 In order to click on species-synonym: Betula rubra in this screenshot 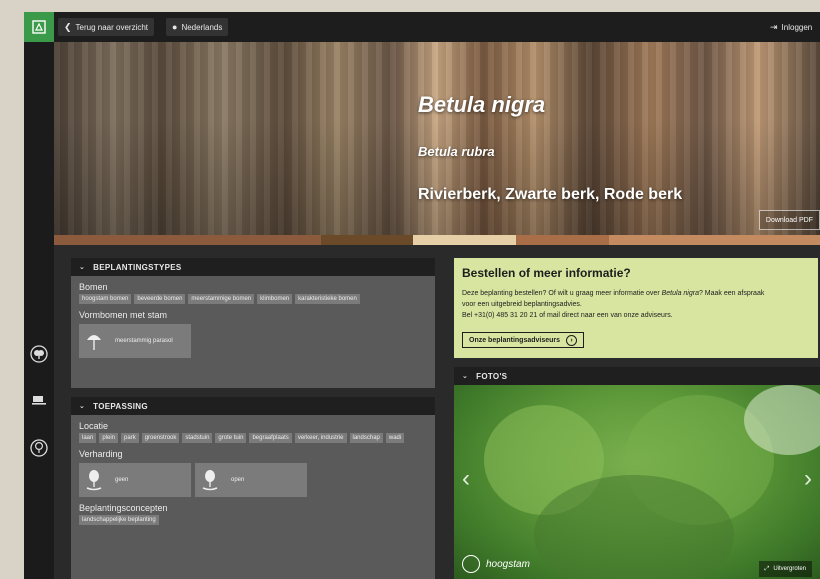, I will do `click(456, 151)`.